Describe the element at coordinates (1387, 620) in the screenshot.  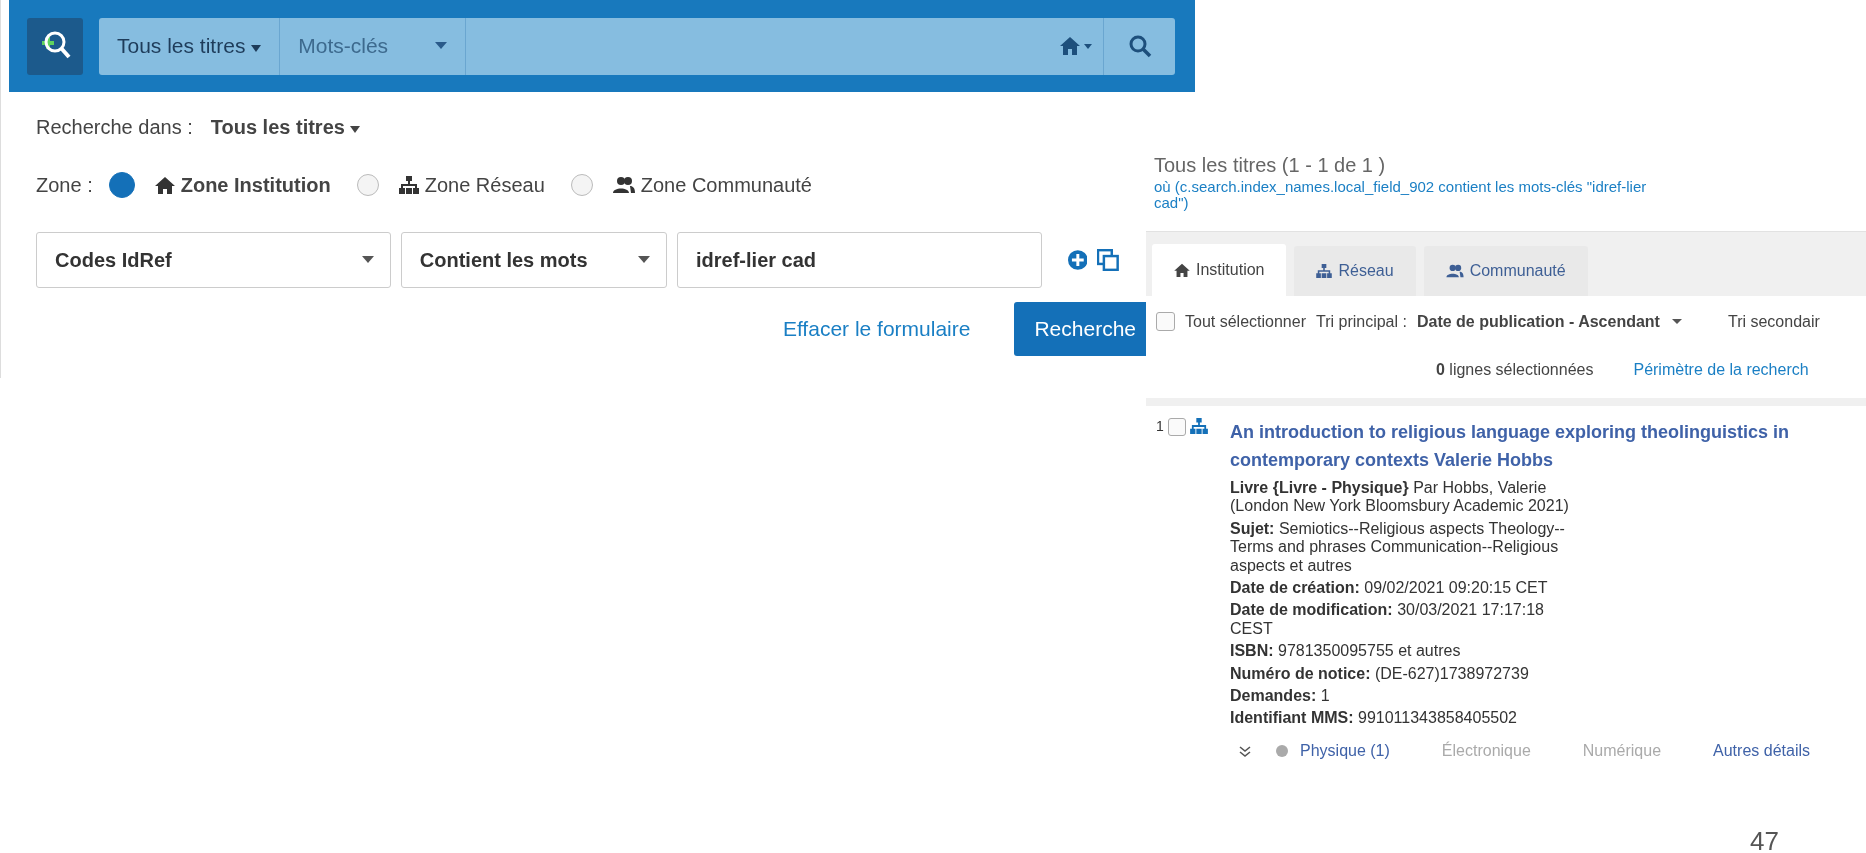
I see `record-detail: Date de modification: 30/03/2021 17:17:18 CEST` at that location.